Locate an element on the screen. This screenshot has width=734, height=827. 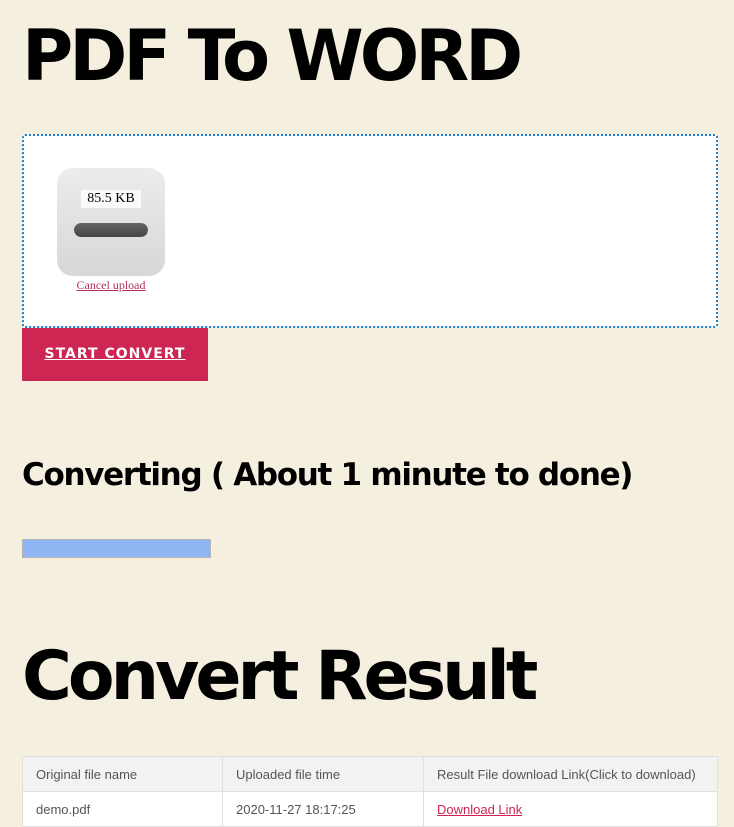
result-heading: Convert Result is located at coordinates (280, 676).